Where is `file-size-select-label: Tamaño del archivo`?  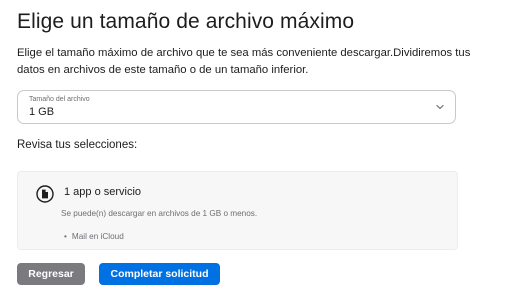
file-size-select-label: Tamaño del archivo is located at coordinates (59, 99).